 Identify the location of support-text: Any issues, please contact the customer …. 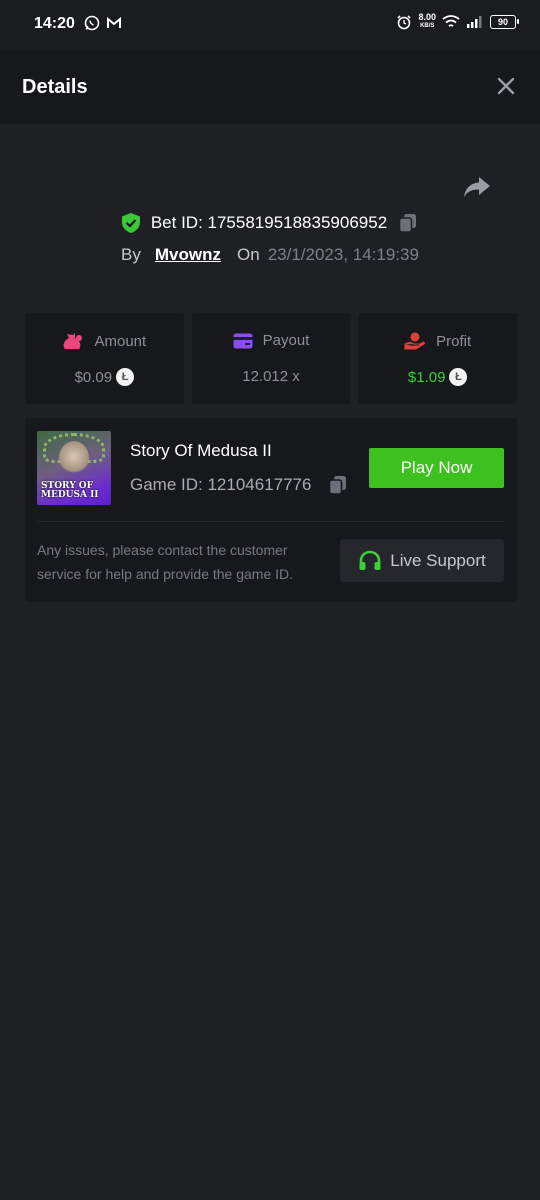
(165, 562).